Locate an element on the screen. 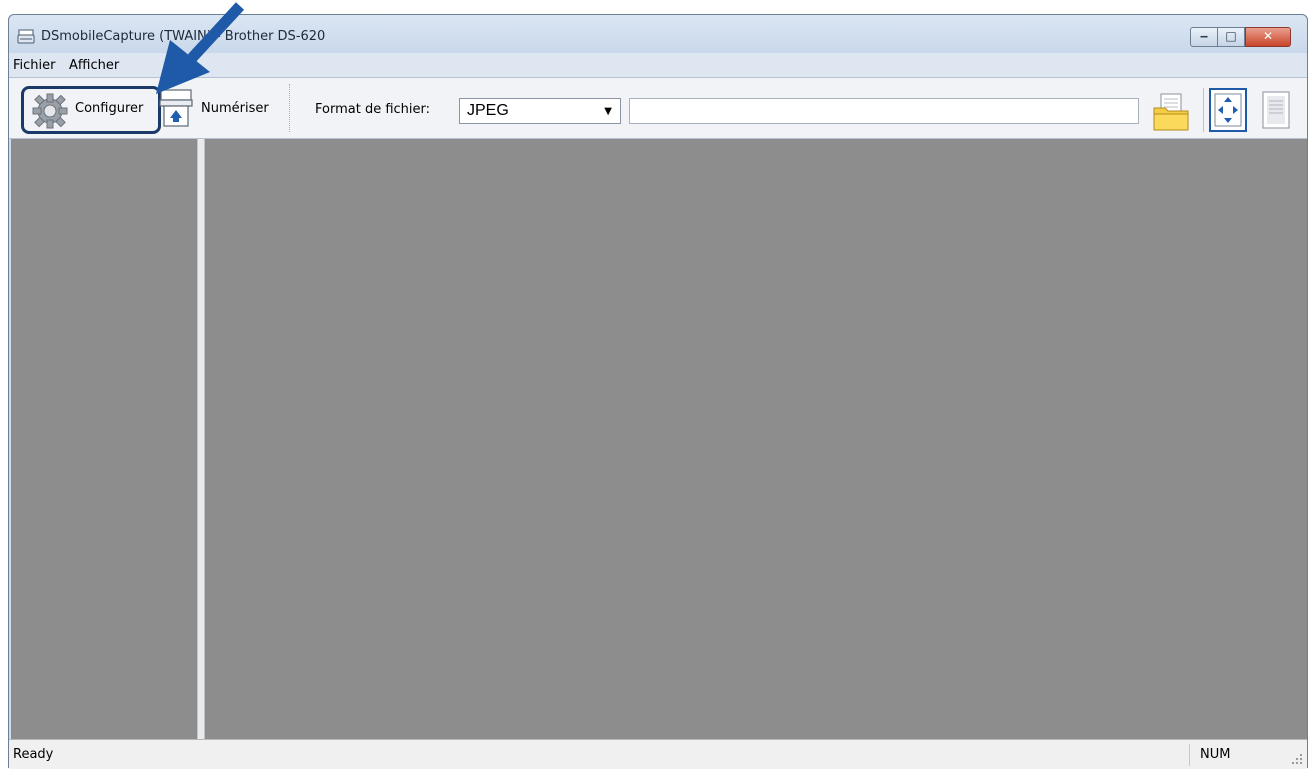  num-lock-indicator: NUM is located at coordinates (1219, 755).